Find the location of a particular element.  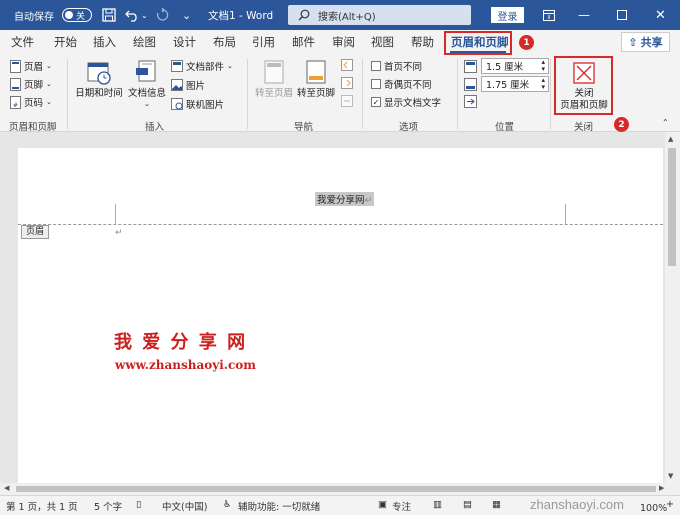

autosave-state: 关 is located at coordinates (81, 16).